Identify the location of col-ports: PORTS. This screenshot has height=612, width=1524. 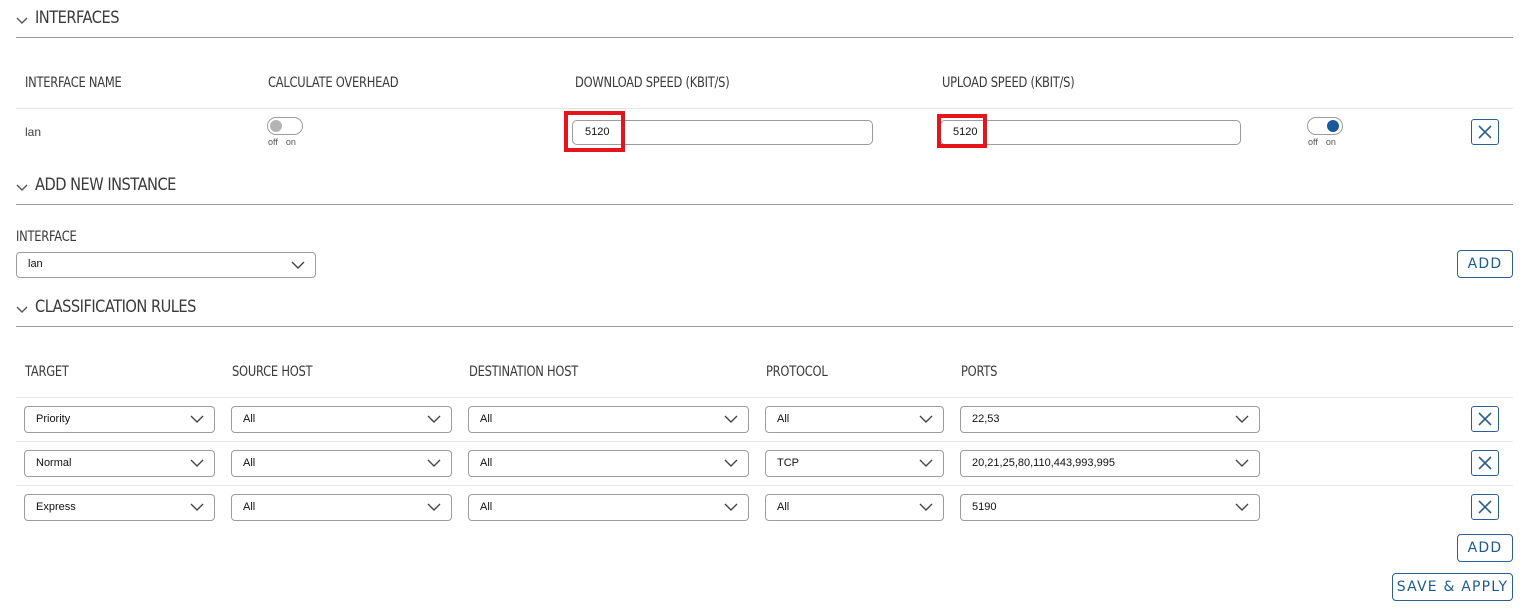
(979, 372).